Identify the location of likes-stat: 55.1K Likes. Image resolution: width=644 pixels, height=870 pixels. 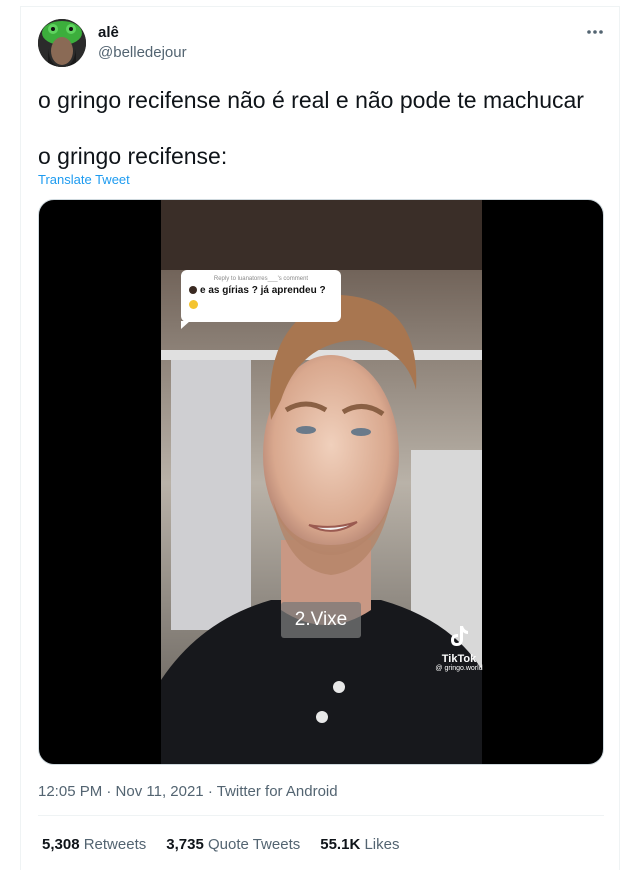
(359, 844).